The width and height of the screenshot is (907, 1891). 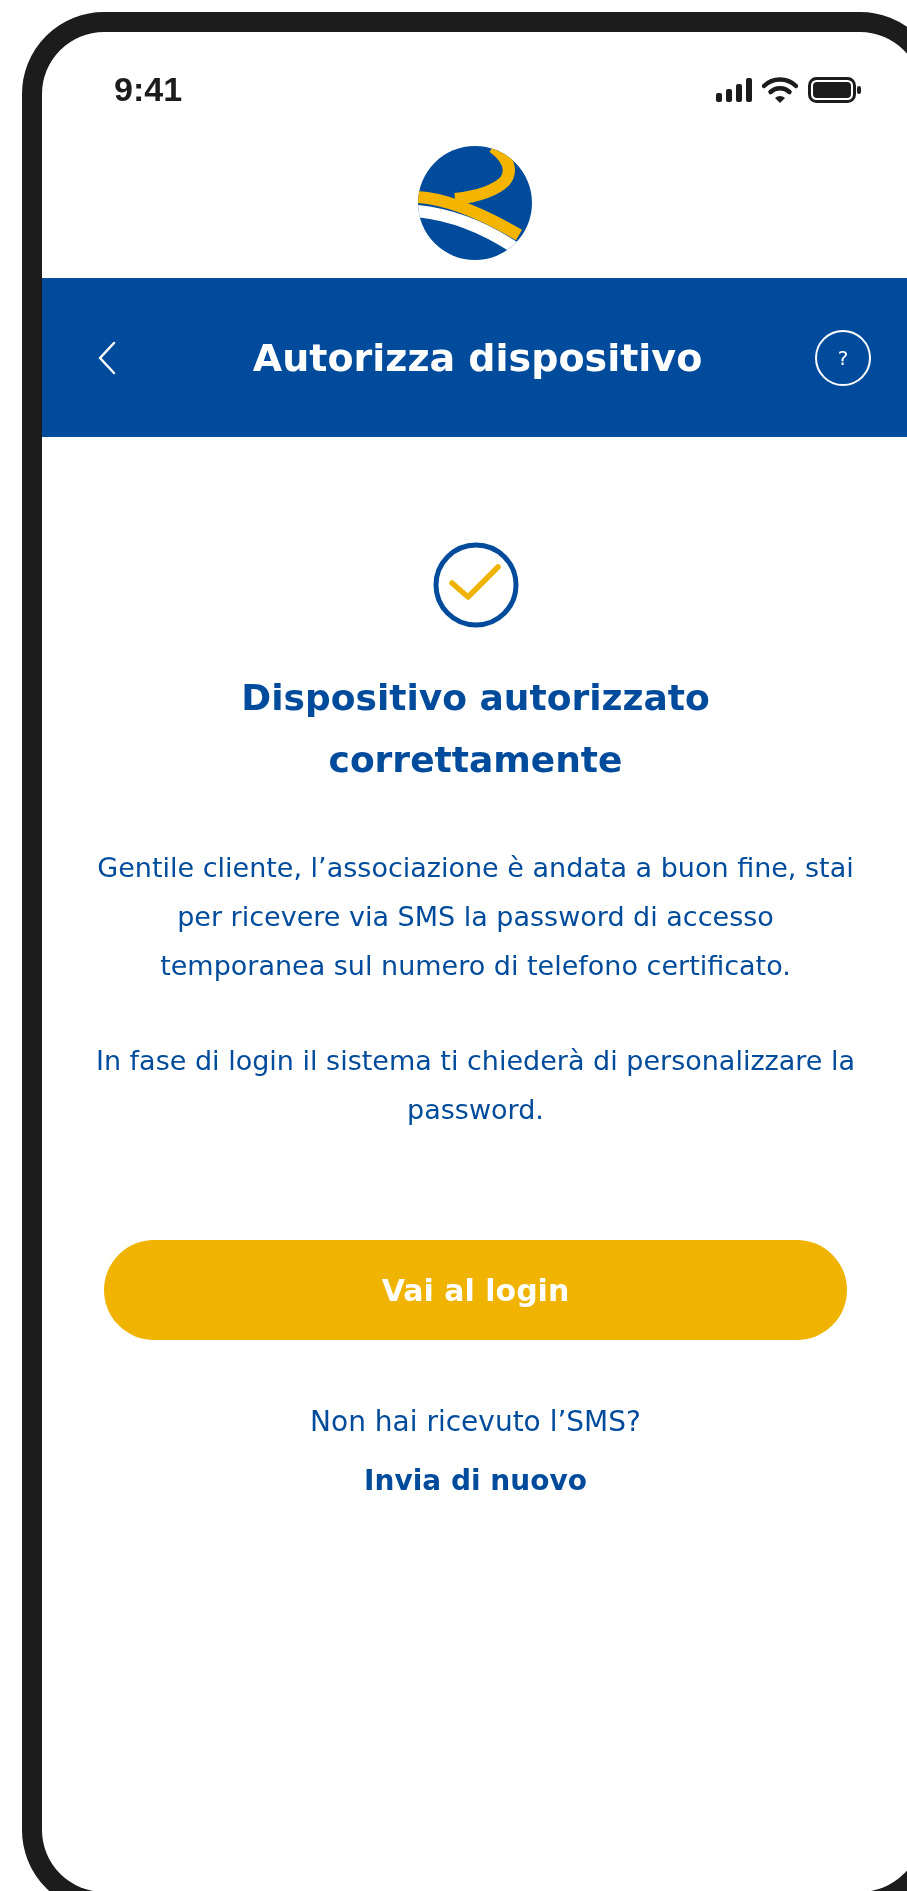 What do you see at coordinates (475, 1085) in the screenshot?
I see `info-paragraph: In fase di login il sistema ti chiederà di personalizzare la password.` at bounding box center [475, 1085].